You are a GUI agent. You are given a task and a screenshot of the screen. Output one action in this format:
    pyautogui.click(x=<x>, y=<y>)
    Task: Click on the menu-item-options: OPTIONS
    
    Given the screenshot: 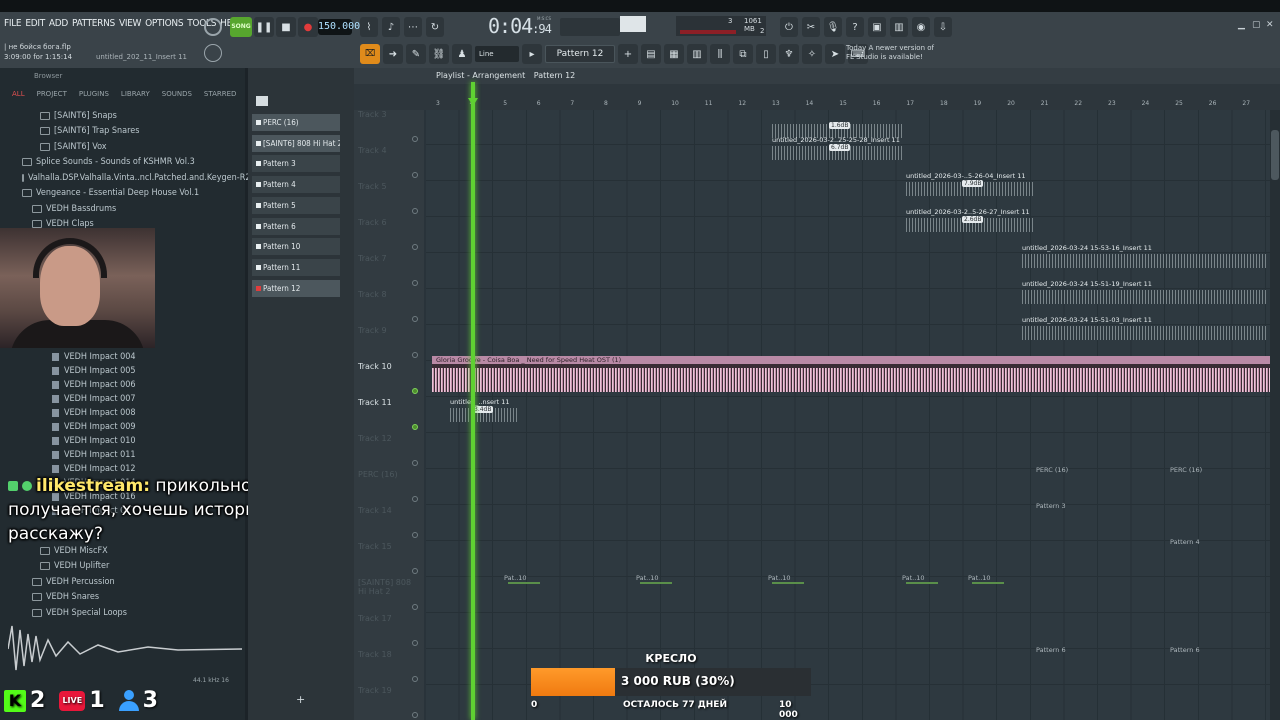 What is the action you would take?
    pyautogui.click(x=164, y=23)
    